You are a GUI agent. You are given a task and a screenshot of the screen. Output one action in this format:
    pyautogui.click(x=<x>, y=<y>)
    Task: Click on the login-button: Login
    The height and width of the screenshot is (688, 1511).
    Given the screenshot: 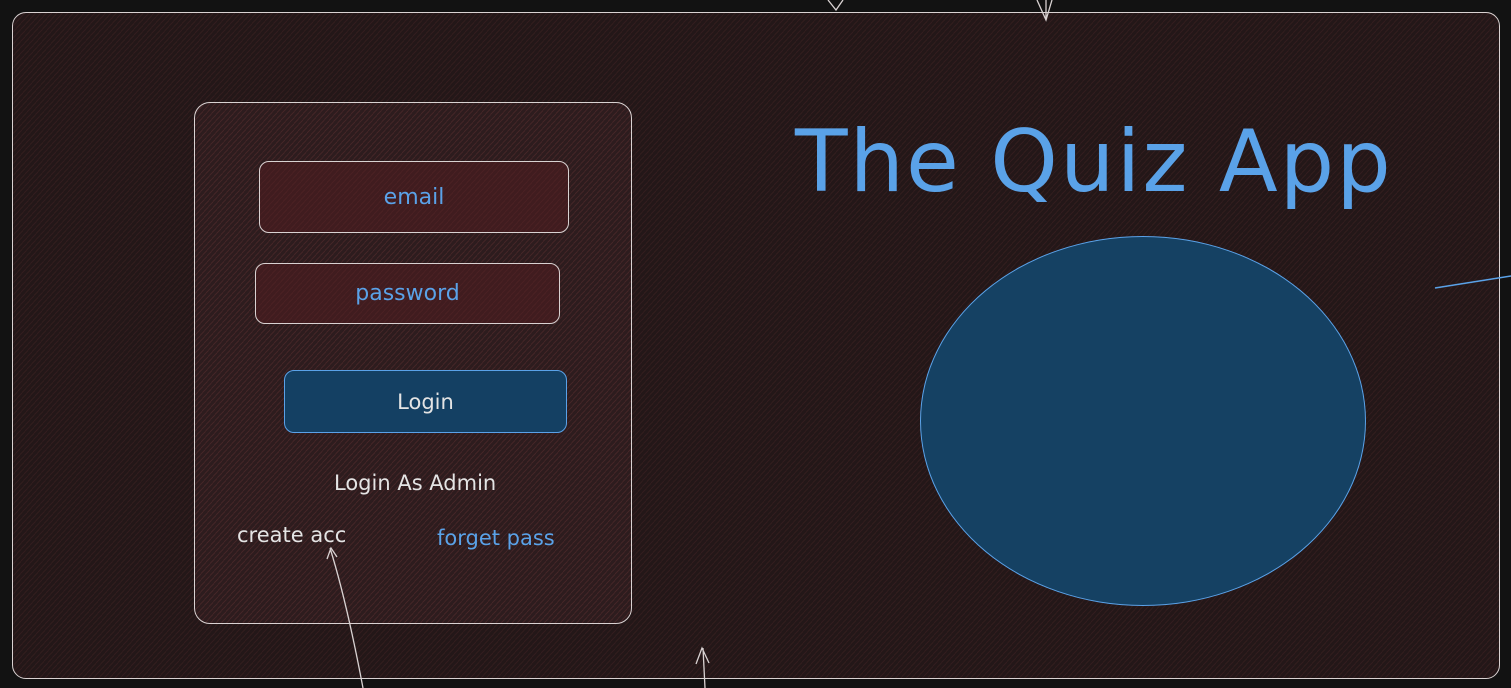 What is the action you would take?
    pyautogui.click(x=425, y=401)
    